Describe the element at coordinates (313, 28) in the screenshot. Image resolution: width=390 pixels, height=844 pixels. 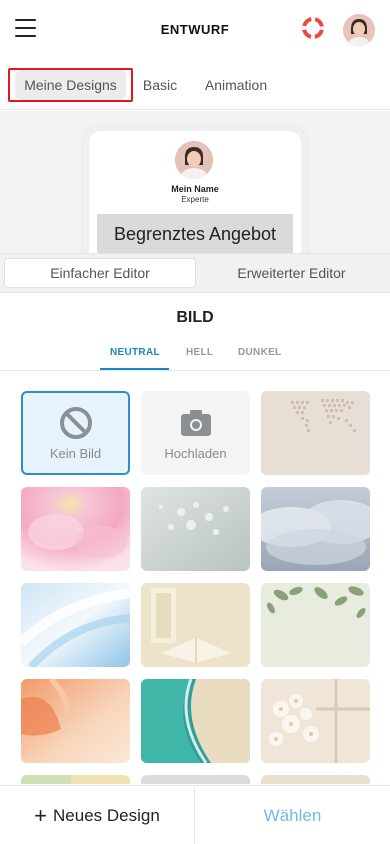
I see `lifebuoy-icon` at that location.